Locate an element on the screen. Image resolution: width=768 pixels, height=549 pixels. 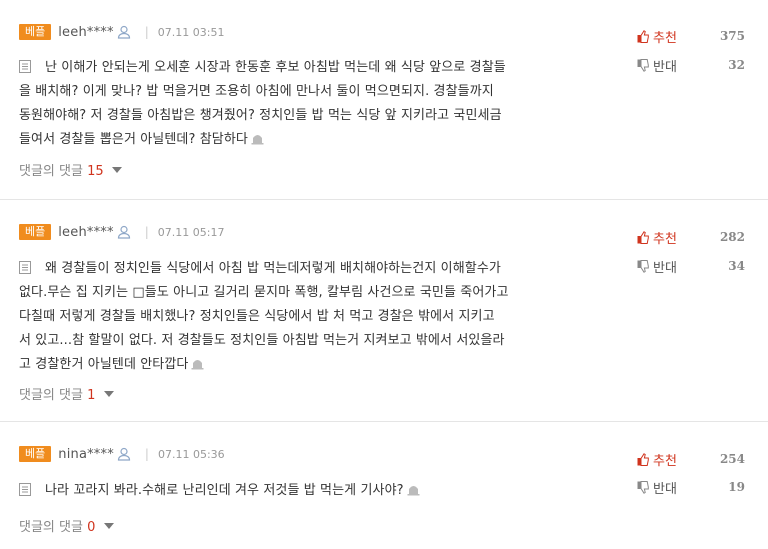
comment-meta: 베플 leeh**** | 07.11 03:51 is located at coordinates (121, 32).